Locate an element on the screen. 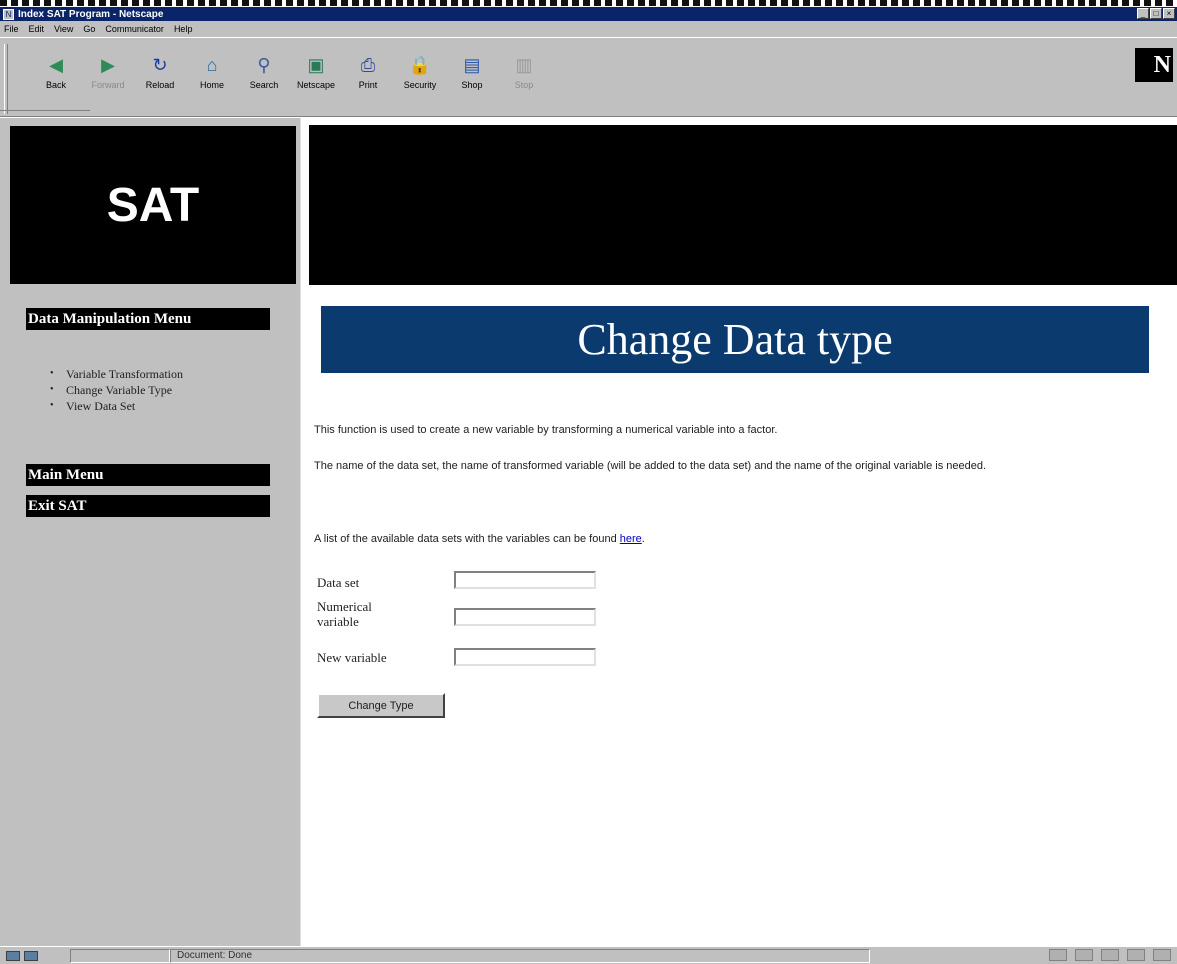 Image resolution: width=1177 pixels, height=964 pixels. back-label: Back is located at coordinates (55, 85).